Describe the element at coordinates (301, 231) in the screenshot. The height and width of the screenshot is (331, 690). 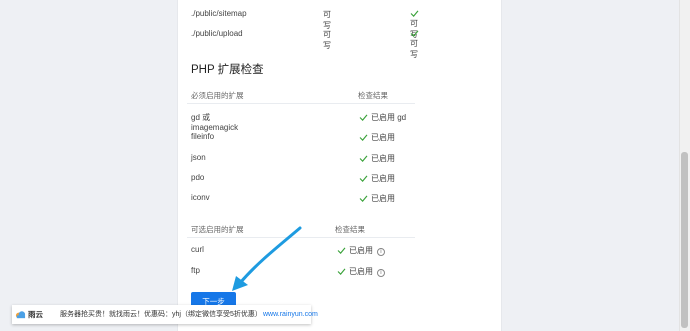
I see `optional-table-header: 可选启用的扩展 检查结果` at that location.